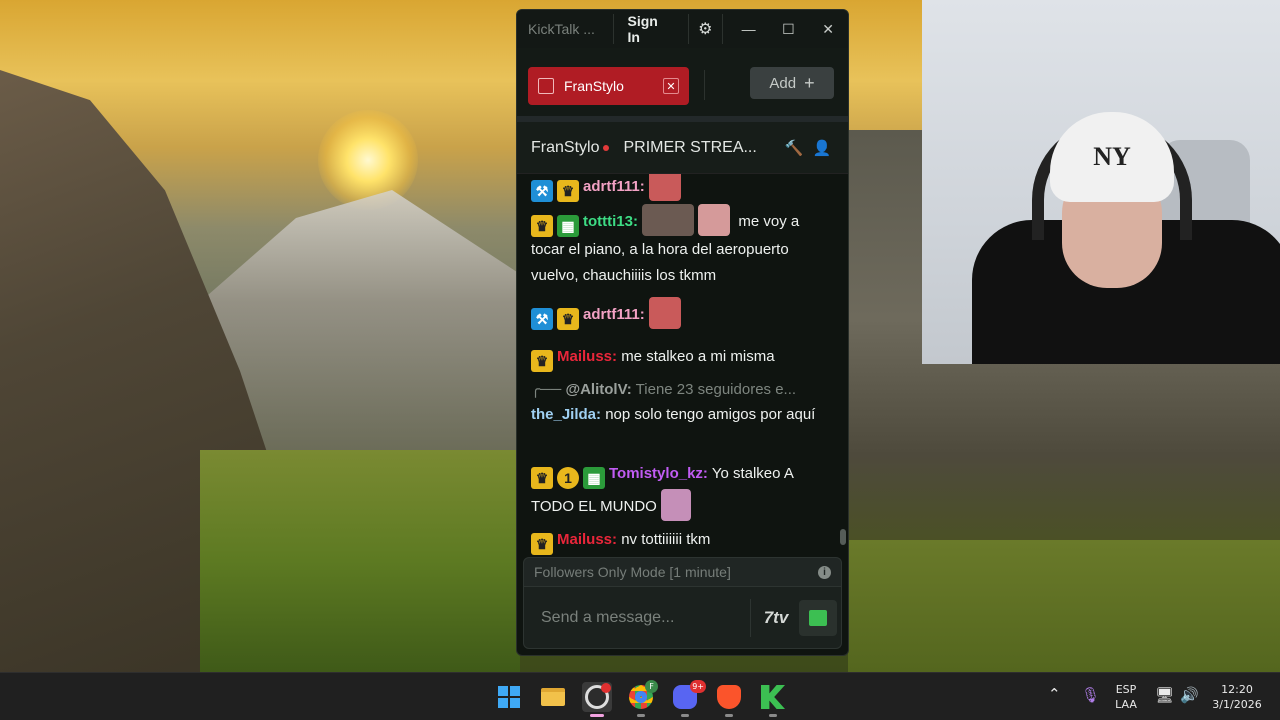 This screenshot has height=720, width=1280. Describe the element at coordinates (632, 572) in the screenshot. I see `followers-only-label: Followers Only Mode [1 minute]` at that location.